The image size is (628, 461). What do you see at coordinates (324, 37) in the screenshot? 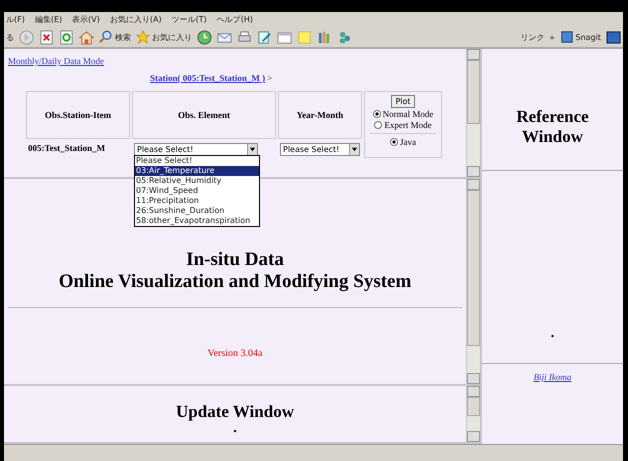
I see `bookshelf-icon` at bounding box center [324, 37].